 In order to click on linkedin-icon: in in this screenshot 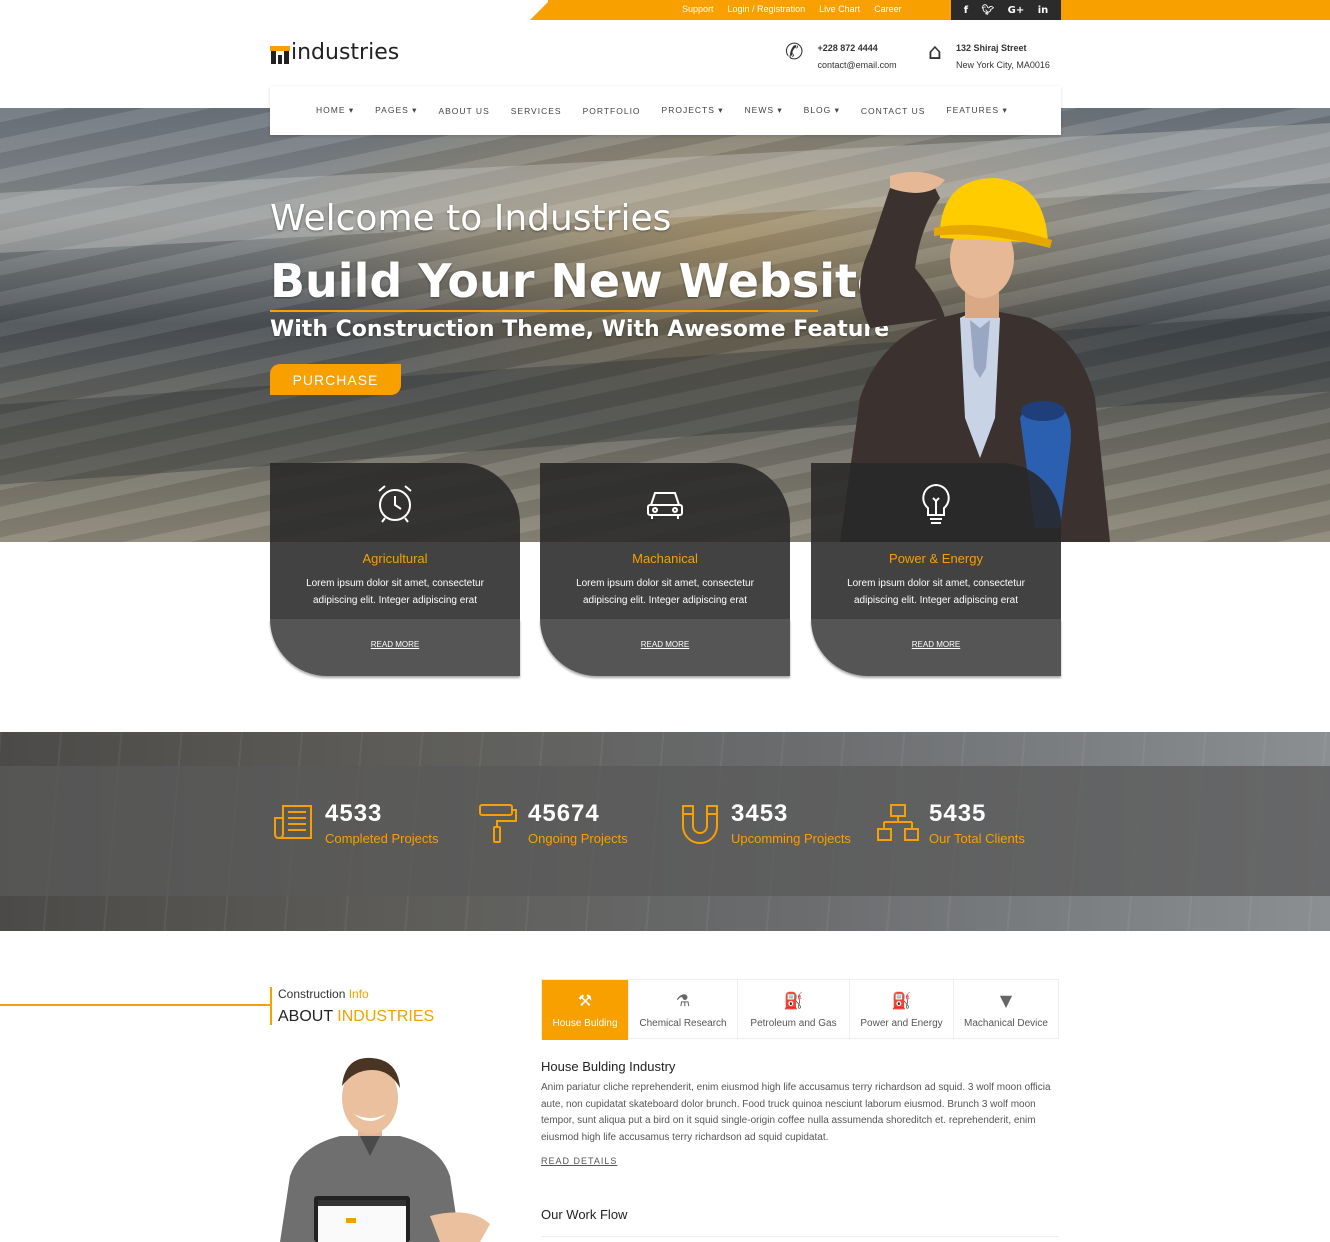, I will do `click(1043, 10)`.